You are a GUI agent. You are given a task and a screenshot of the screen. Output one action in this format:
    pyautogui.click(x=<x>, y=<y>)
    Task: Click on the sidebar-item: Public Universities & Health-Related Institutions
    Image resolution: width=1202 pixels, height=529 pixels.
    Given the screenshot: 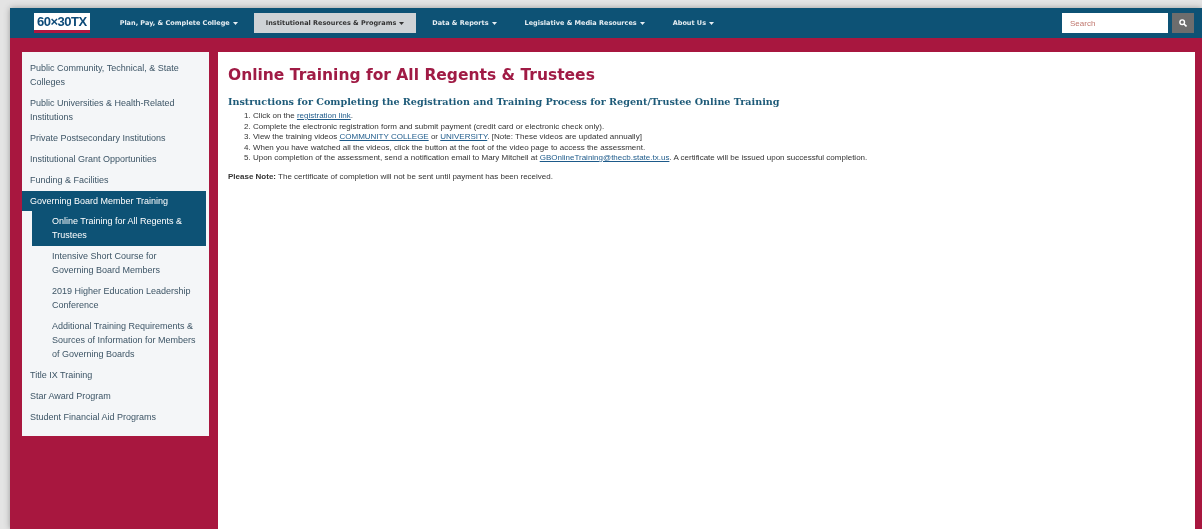 What is the action you would take?
    pyautogui.click(x=114, y=110)
    